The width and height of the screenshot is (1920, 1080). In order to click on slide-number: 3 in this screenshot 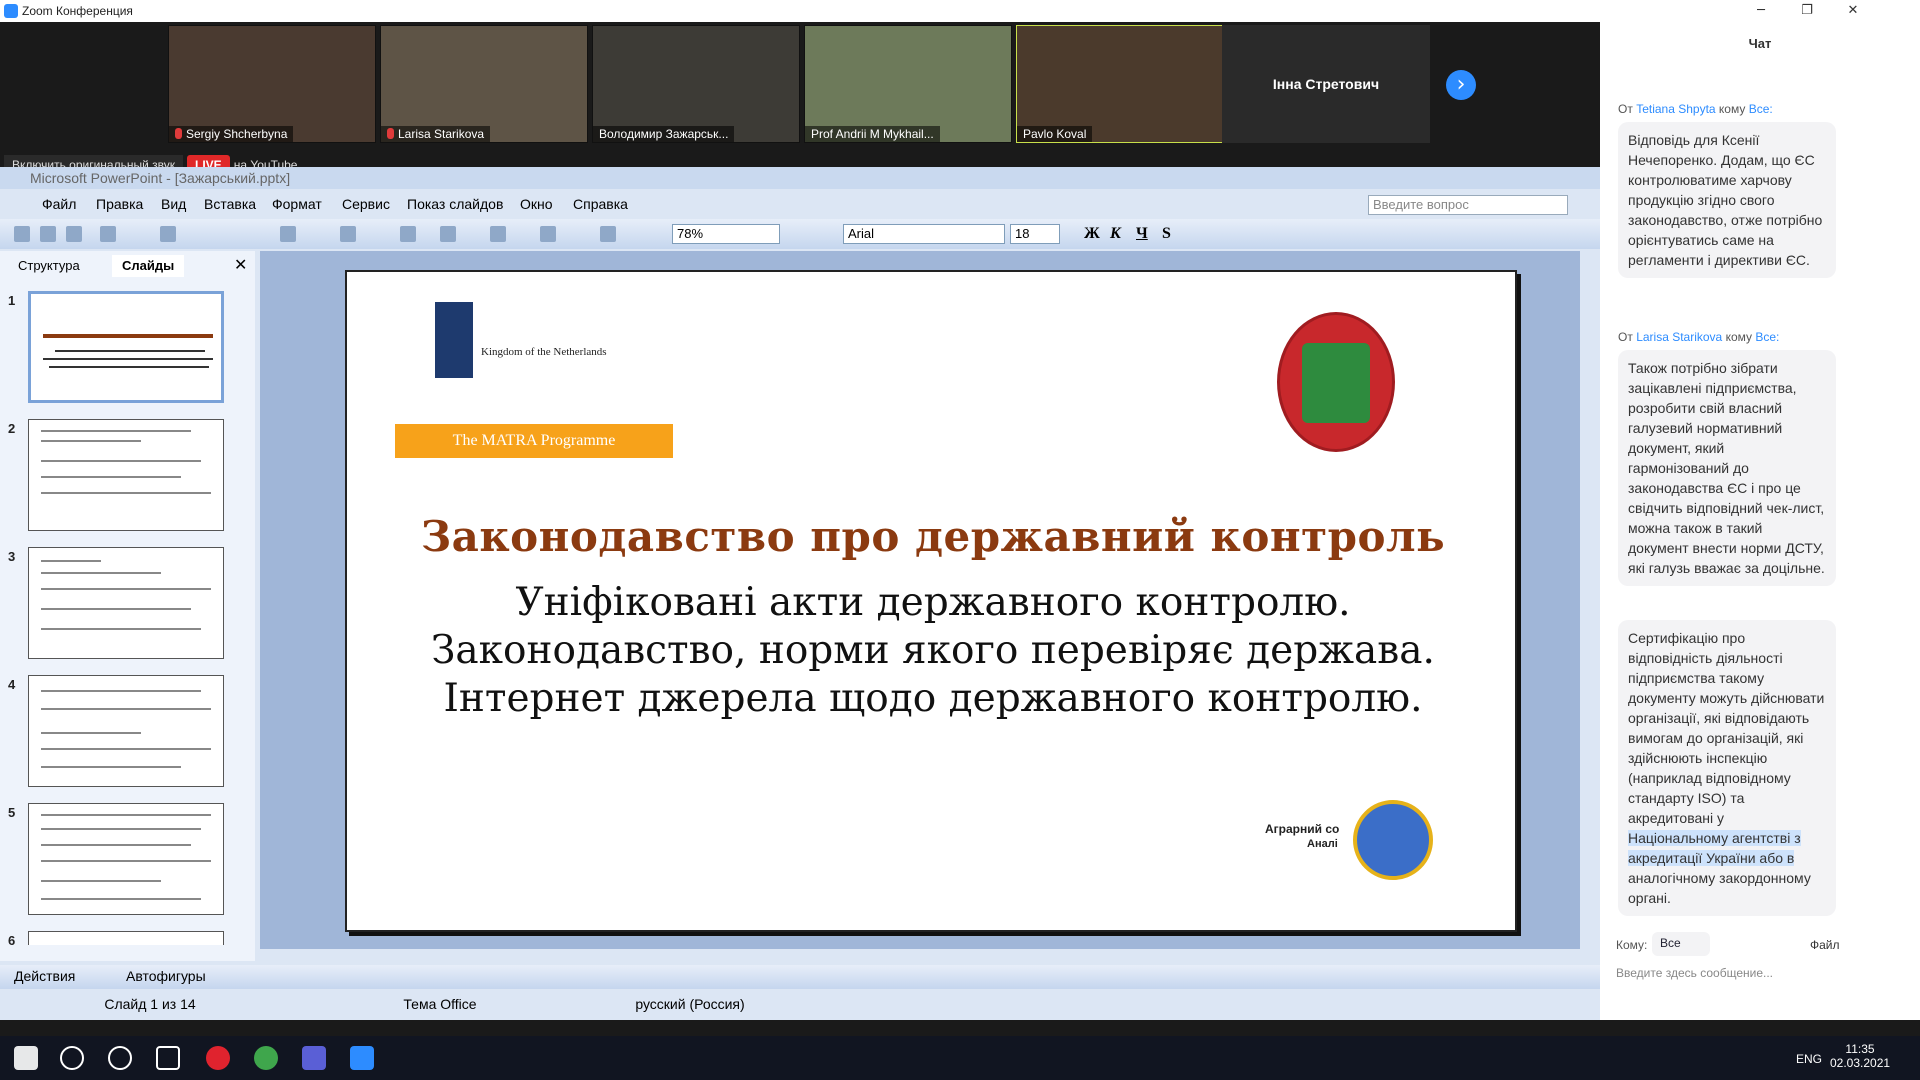, I will do `click(12, 556)`.